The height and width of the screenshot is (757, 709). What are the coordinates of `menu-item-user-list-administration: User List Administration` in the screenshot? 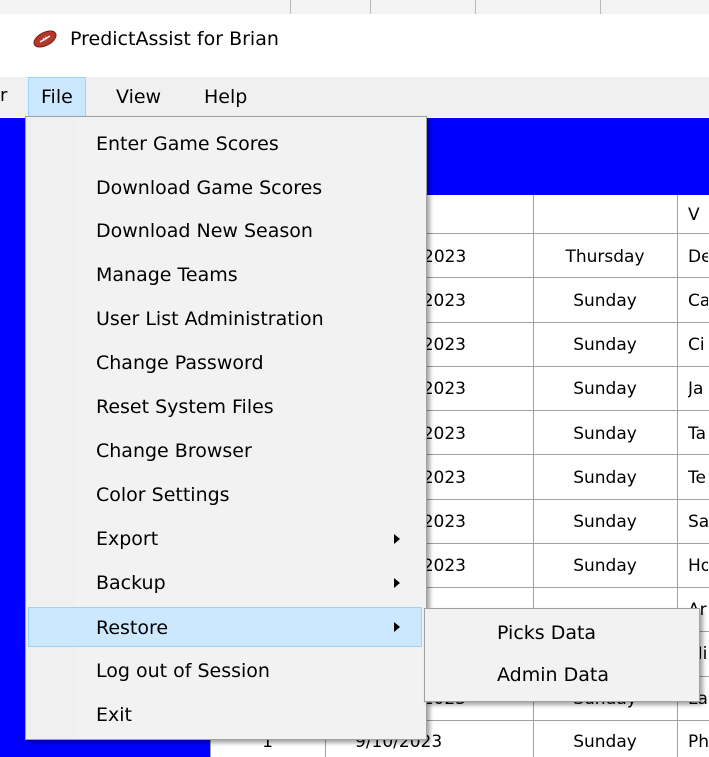 It's located at (225, 319).